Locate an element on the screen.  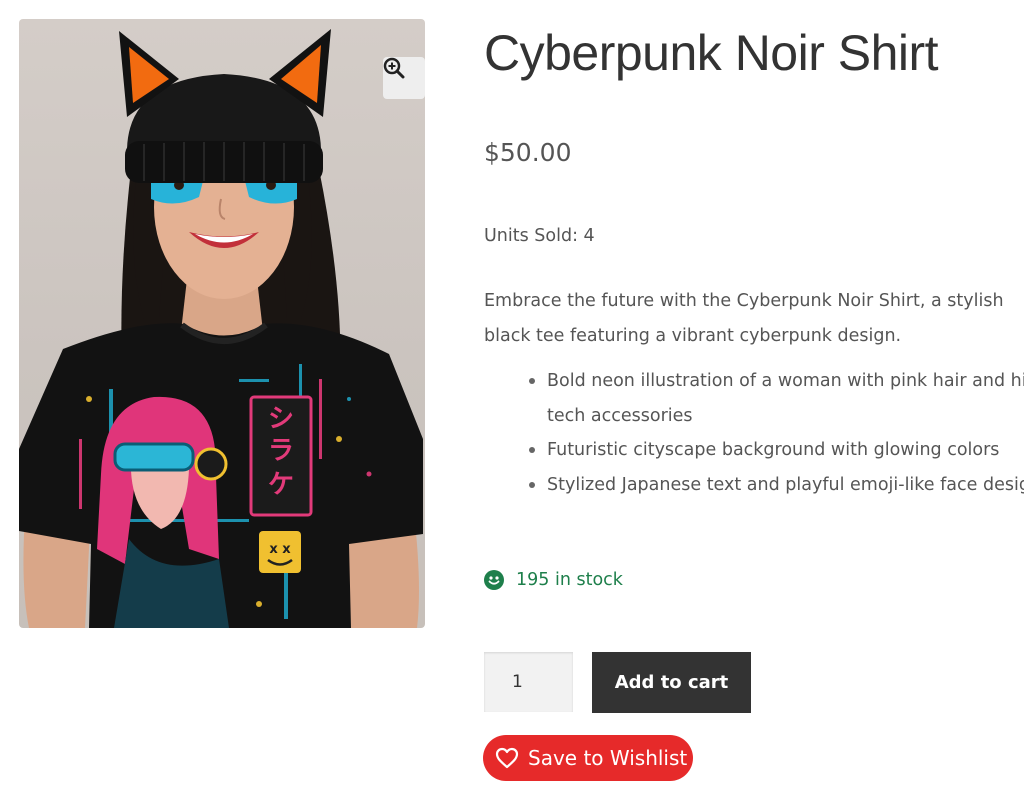
svg-text: x x is located at coordinates (280, 549).